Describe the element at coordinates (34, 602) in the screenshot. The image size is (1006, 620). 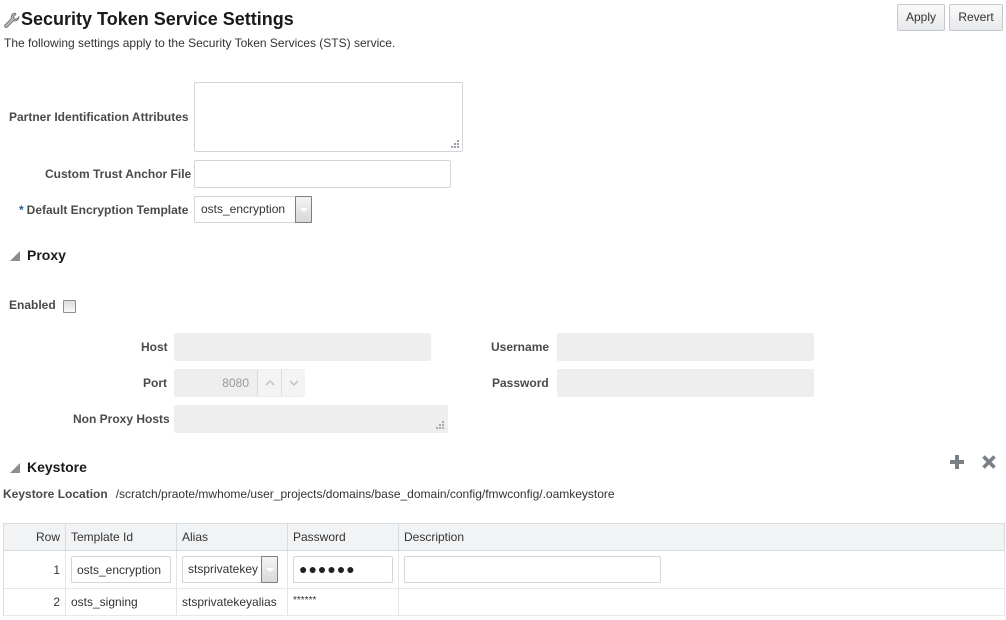
I see `row-number: 2` at that location.